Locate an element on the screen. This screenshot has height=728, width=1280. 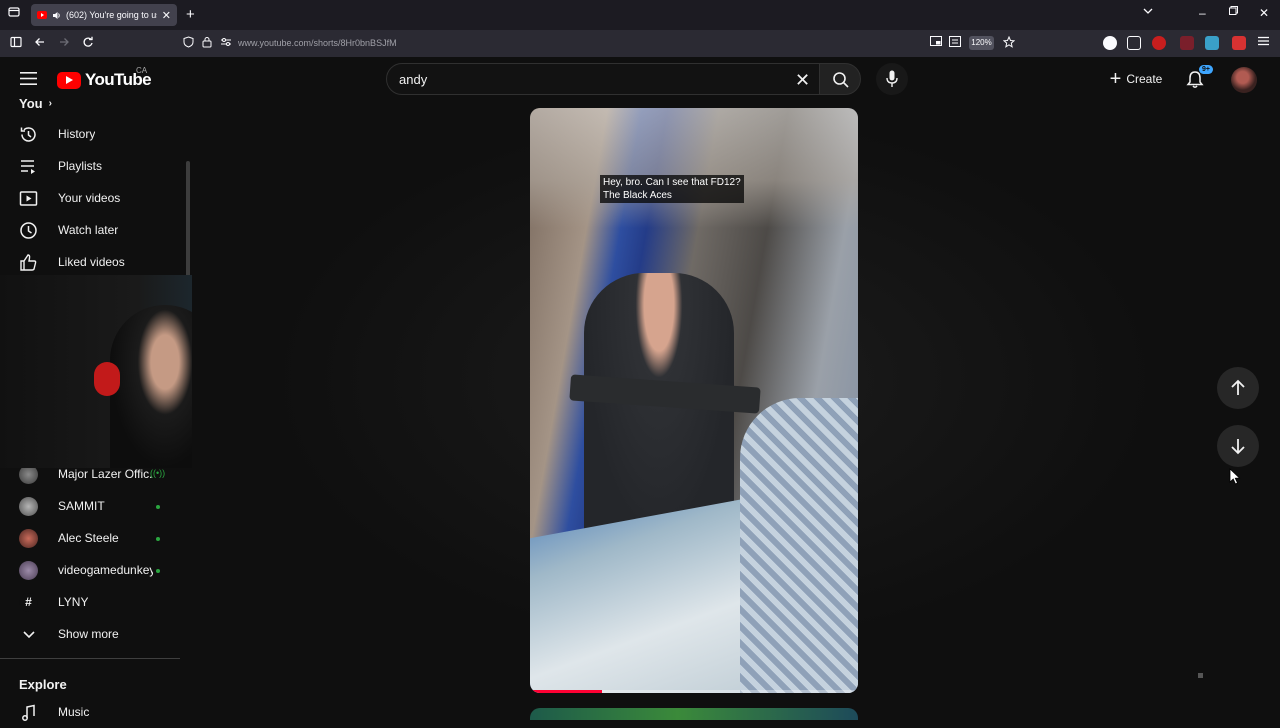
sidebar-item-playlists: Playlists is located at coordinates (90, 166).